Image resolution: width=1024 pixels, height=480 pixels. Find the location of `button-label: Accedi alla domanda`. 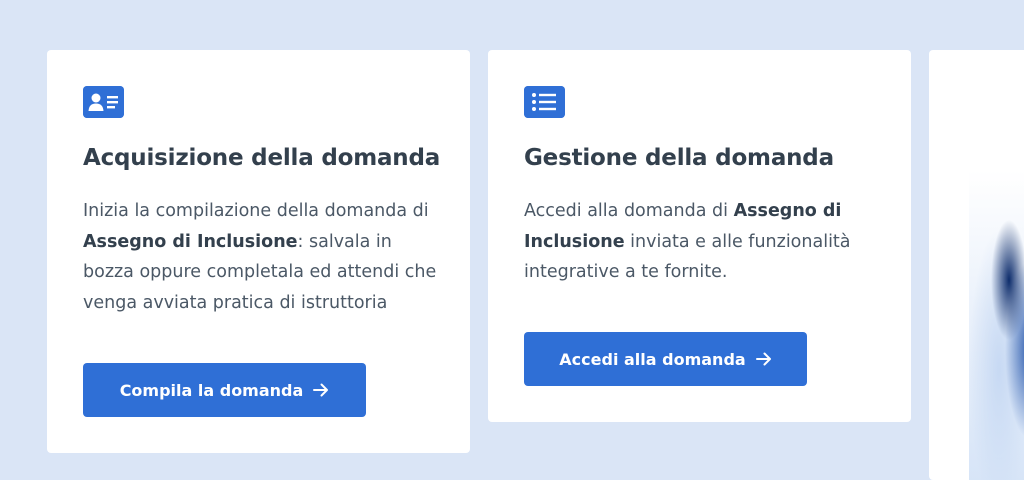

button-label: Accedi alla domanda is located at coordinates (652, 359).